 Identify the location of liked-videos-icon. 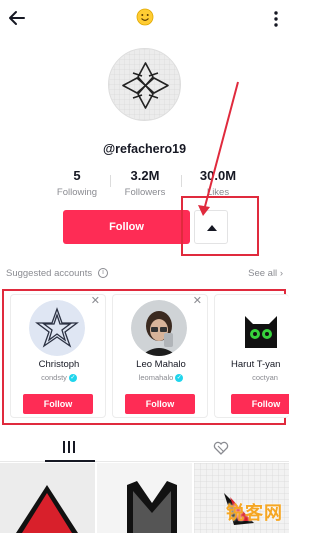
(221, 448).